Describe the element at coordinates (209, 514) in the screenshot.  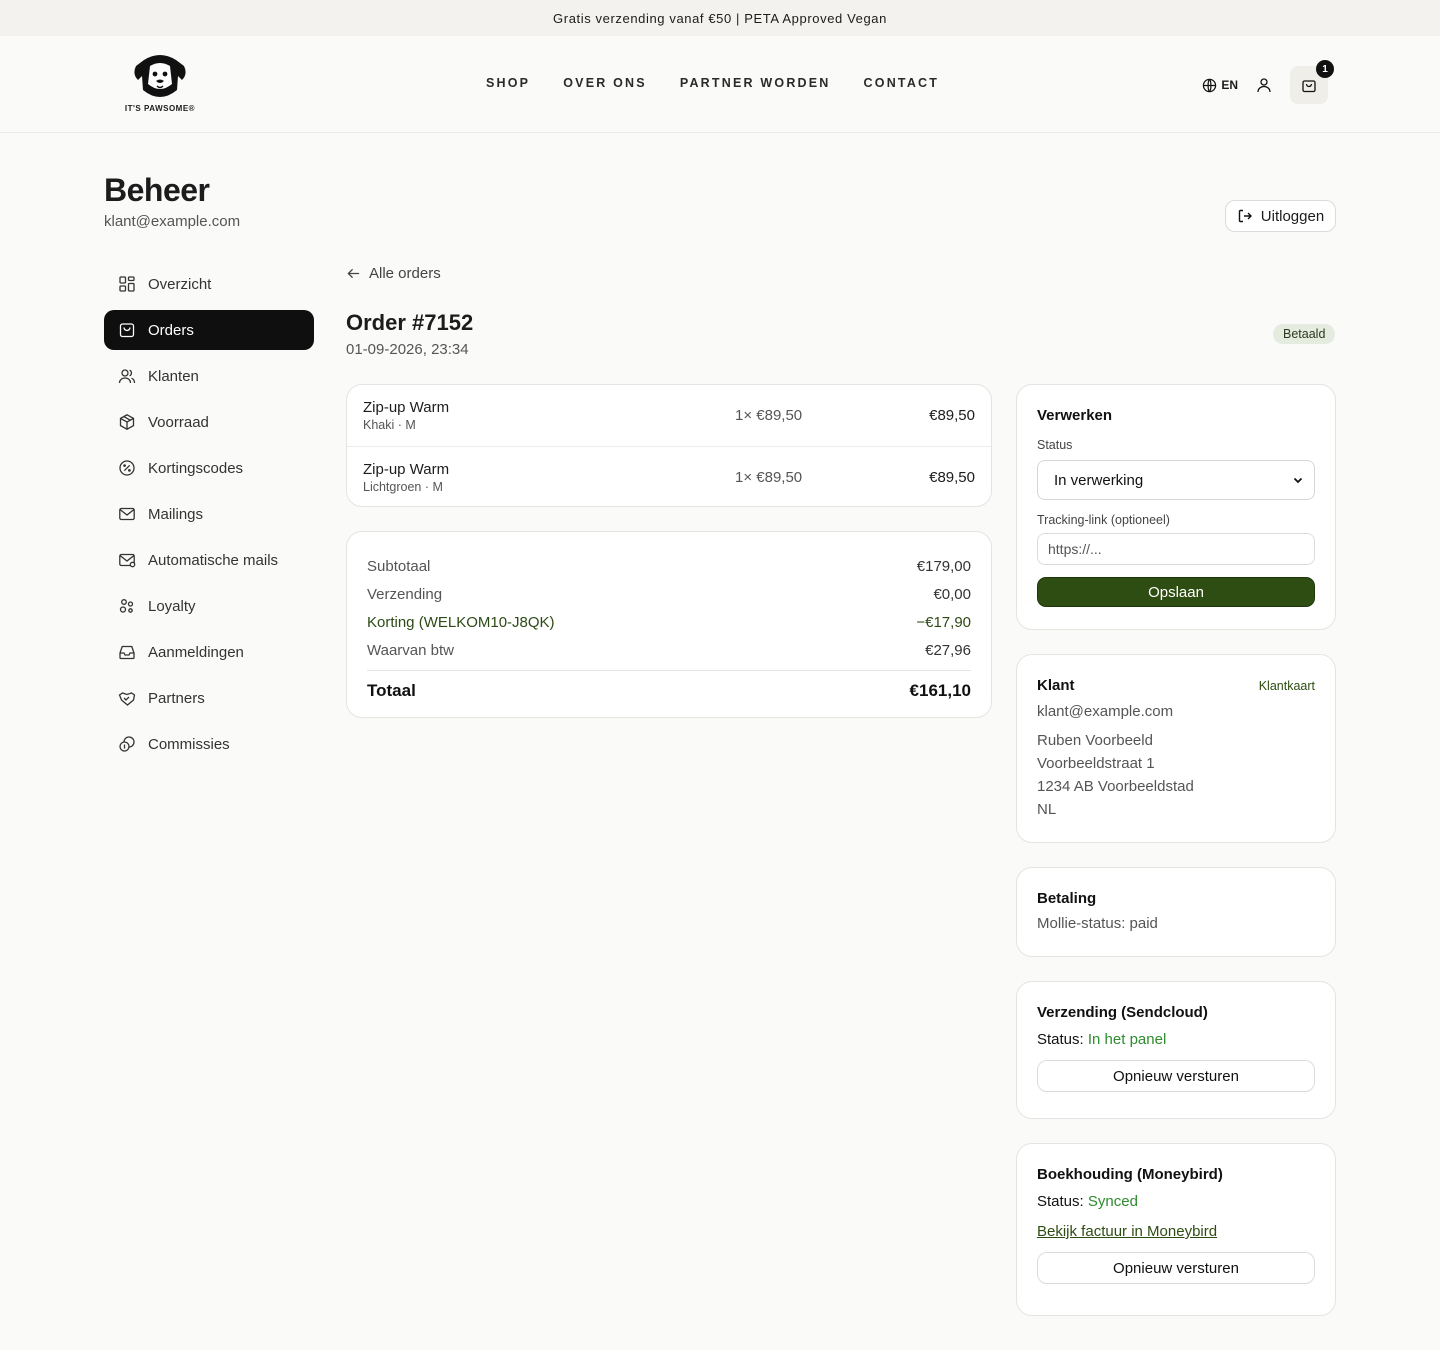
I see `sidebar-item-mailings: Mailings` at that location.